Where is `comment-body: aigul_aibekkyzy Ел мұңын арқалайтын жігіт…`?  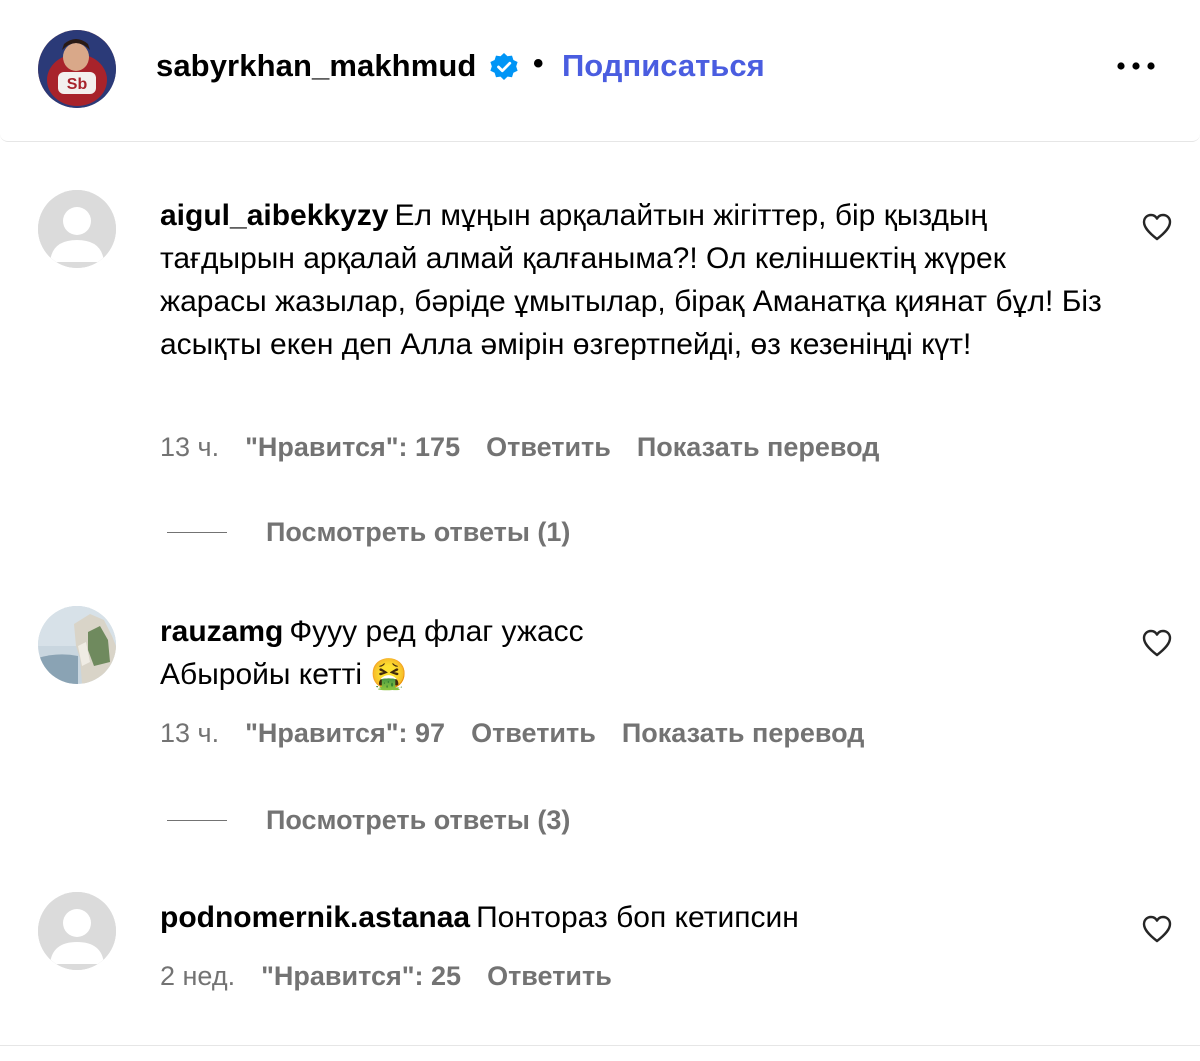
comment-body: aigul_aibekkyzy Ел мұңын арқалайтын жігіт… is located at coordinates (640, 280).